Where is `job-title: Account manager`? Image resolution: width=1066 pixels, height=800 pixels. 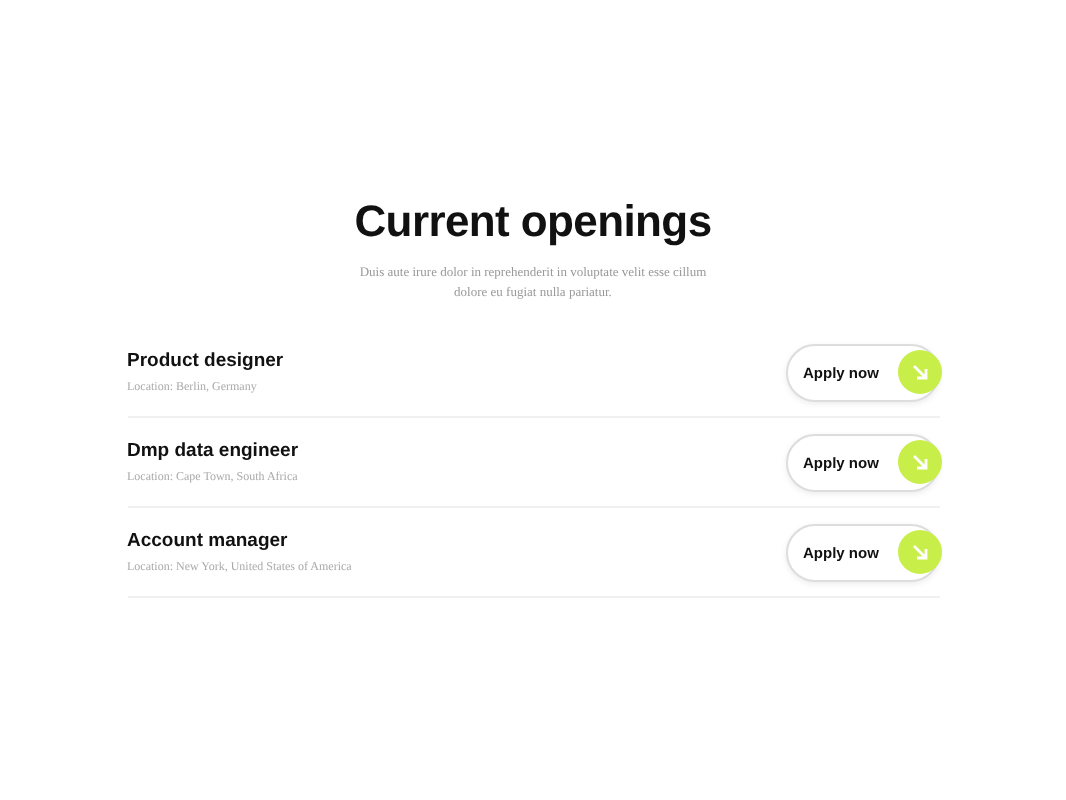
job-title: Account manager is located at coordinates (208, 541).